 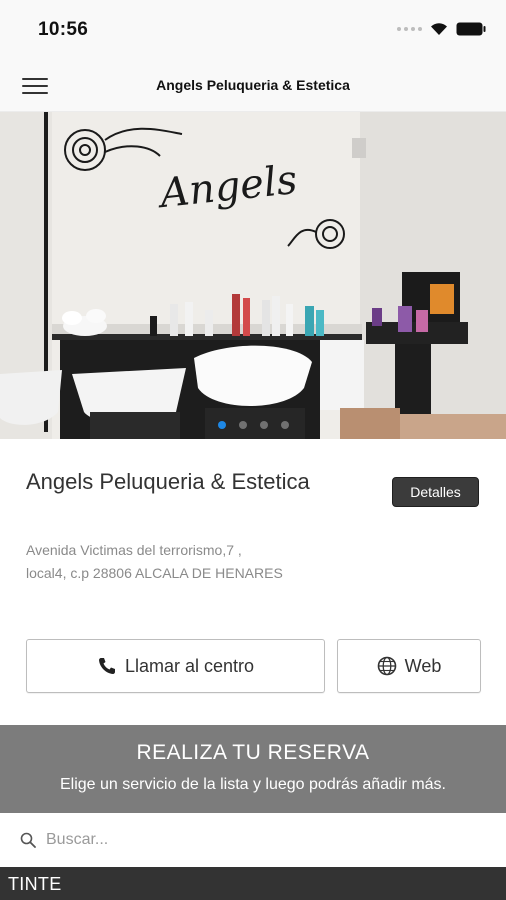 What do you see at coordinates (409, 29) in the screenshot?
I see `signal-icon` at bounding box center [409, 29].